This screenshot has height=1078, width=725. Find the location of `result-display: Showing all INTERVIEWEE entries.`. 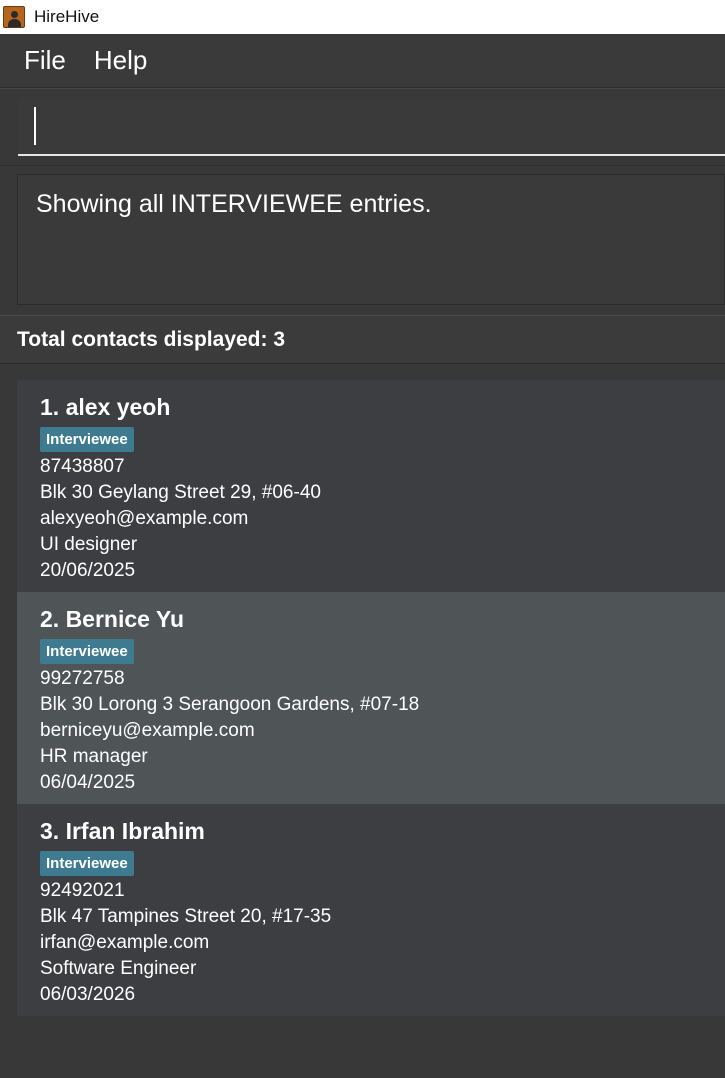

result-display: Showing all INTERVIEWEE entries. is located at coordinates (371, 239).